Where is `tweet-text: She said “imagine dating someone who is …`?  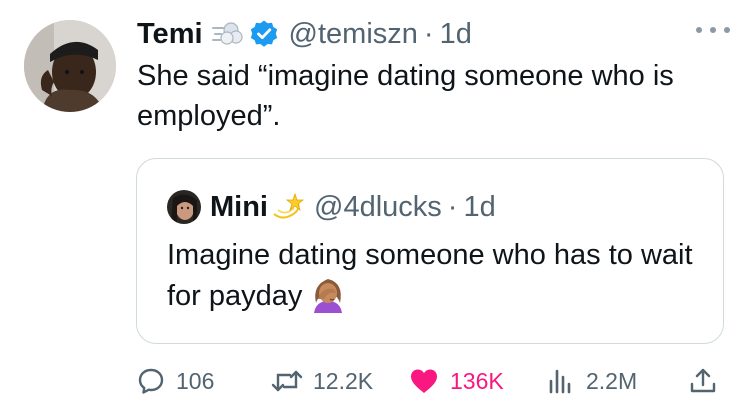 tweet-text: She said “imagine dating someone who is … is located at coordinates (405, 96).